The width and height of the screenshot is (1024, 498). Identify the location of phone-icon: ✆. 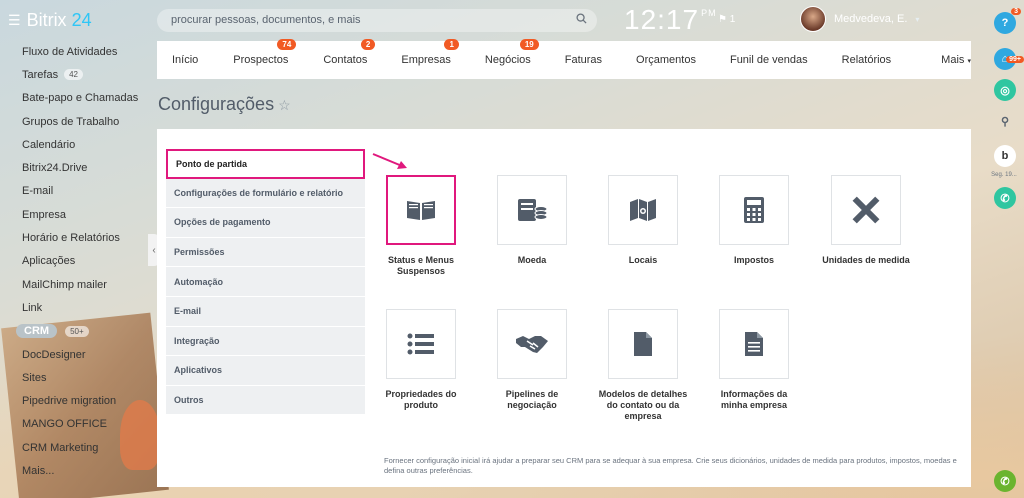
(1005, 198).